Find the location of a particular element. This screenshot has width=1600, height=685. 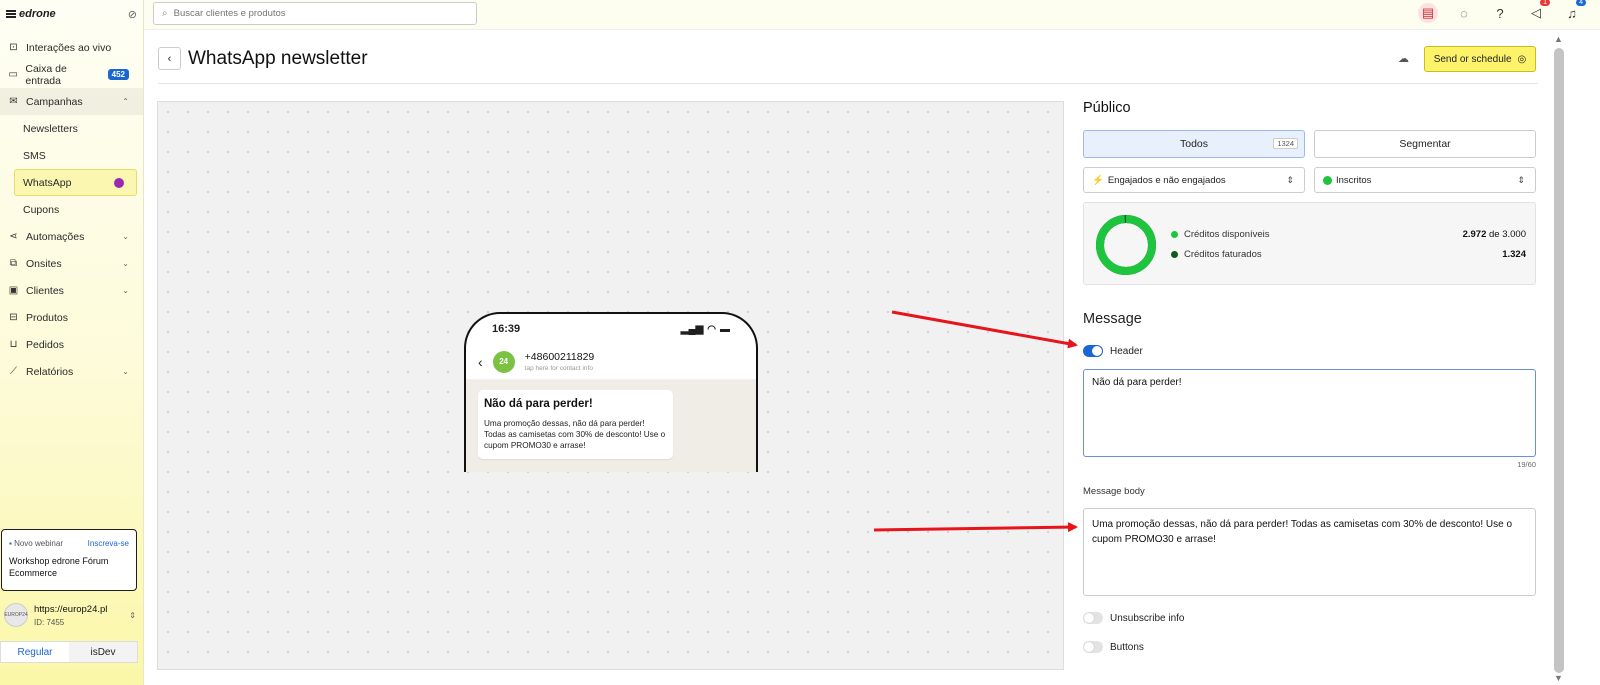

automation-icon: ⋖ is located at coordinates (13, 236).